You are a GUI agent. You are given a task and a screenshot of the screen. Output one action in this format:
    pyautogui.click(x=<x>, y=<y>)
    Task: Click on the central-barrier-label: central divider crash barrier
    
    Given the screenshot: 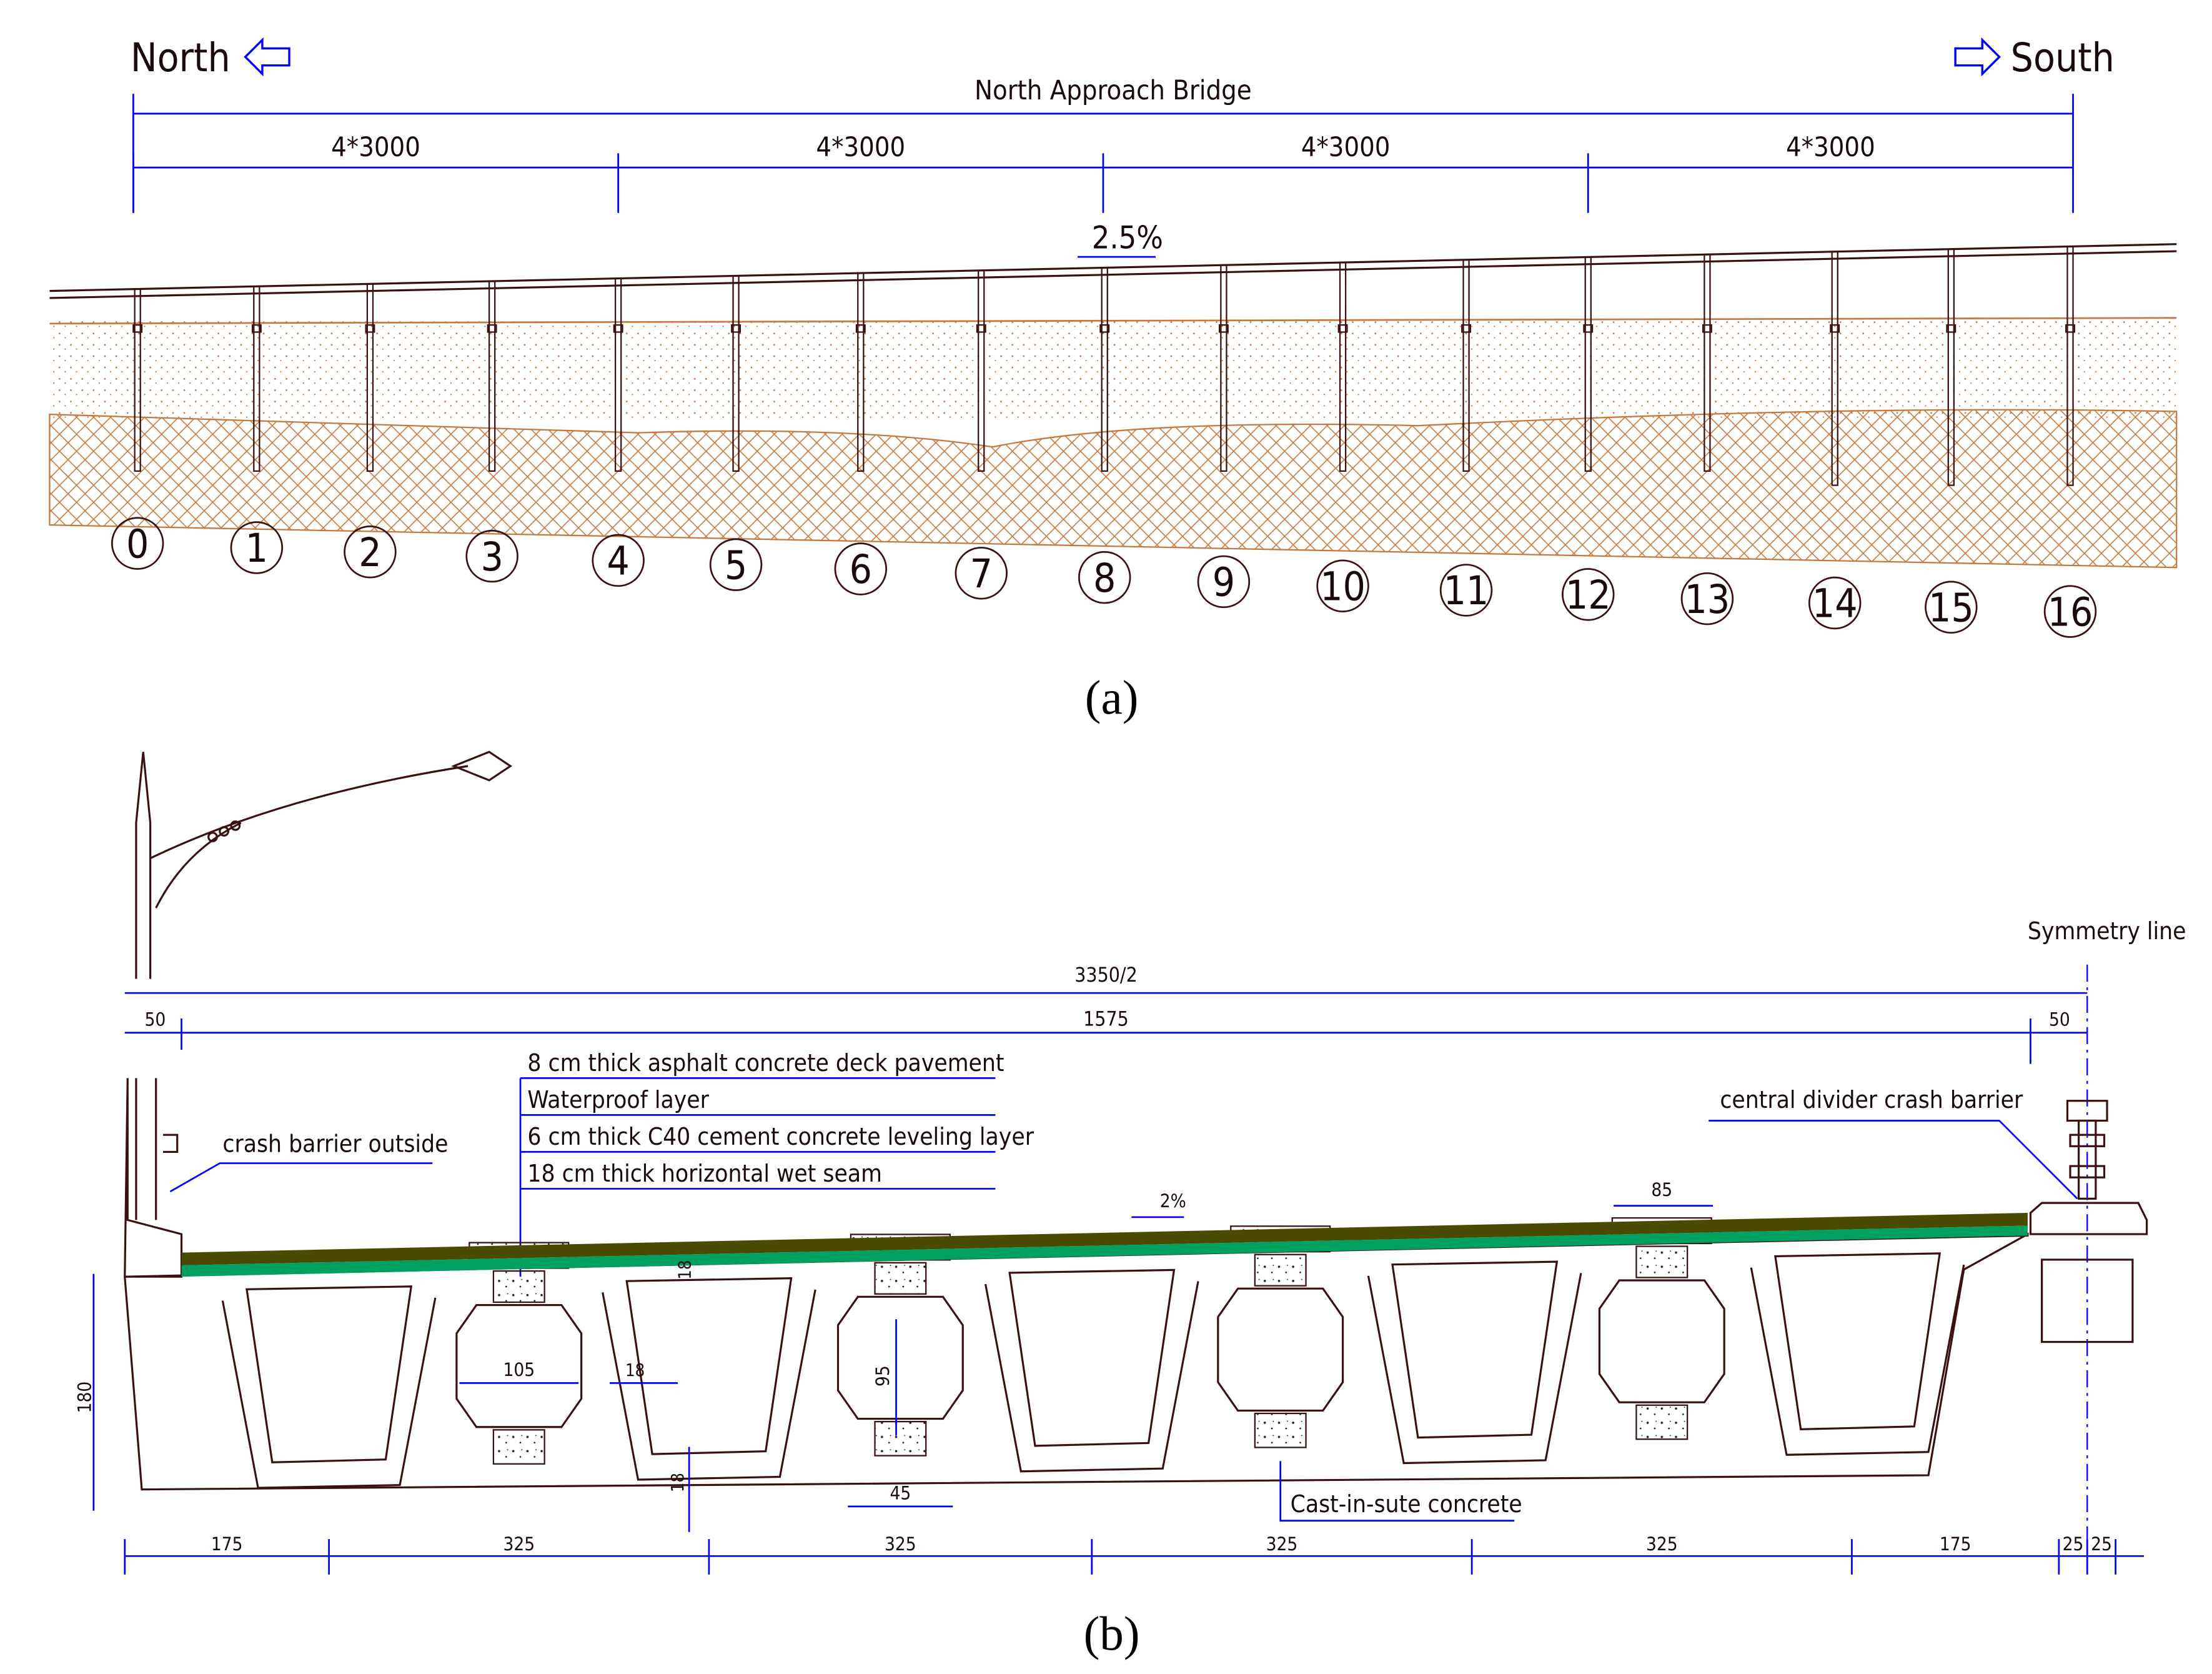 What is the action you would take?
    pyautogui.click(x=1871, y=1100)
    